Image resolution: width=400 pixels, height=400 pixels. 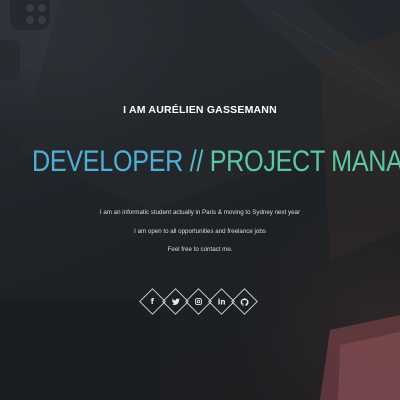 I want to click on github-link, so click(x=244, y=301).